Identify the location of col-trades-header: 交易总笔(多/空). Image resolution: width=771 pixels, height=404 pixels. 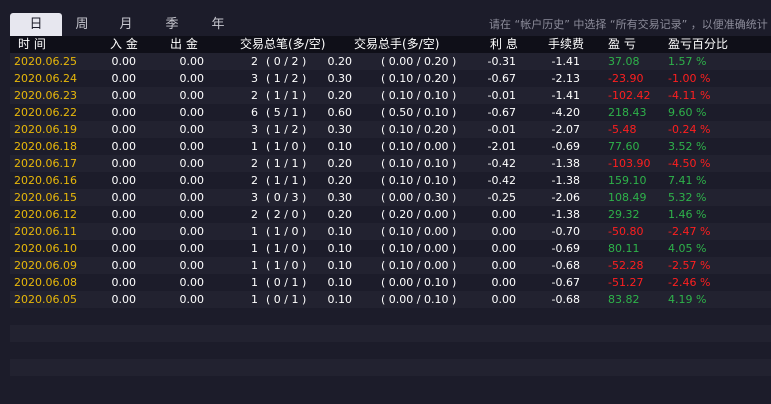
(283, 44).